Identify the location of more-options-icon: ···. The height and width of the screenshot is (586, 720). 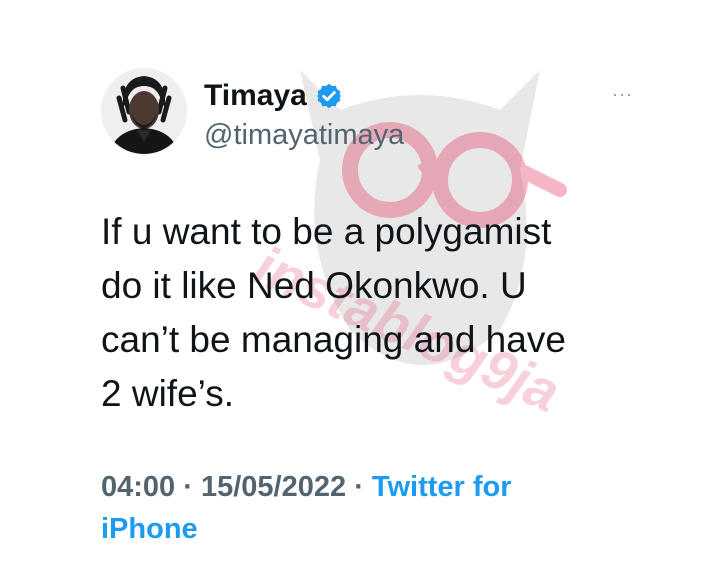
(622, 94).